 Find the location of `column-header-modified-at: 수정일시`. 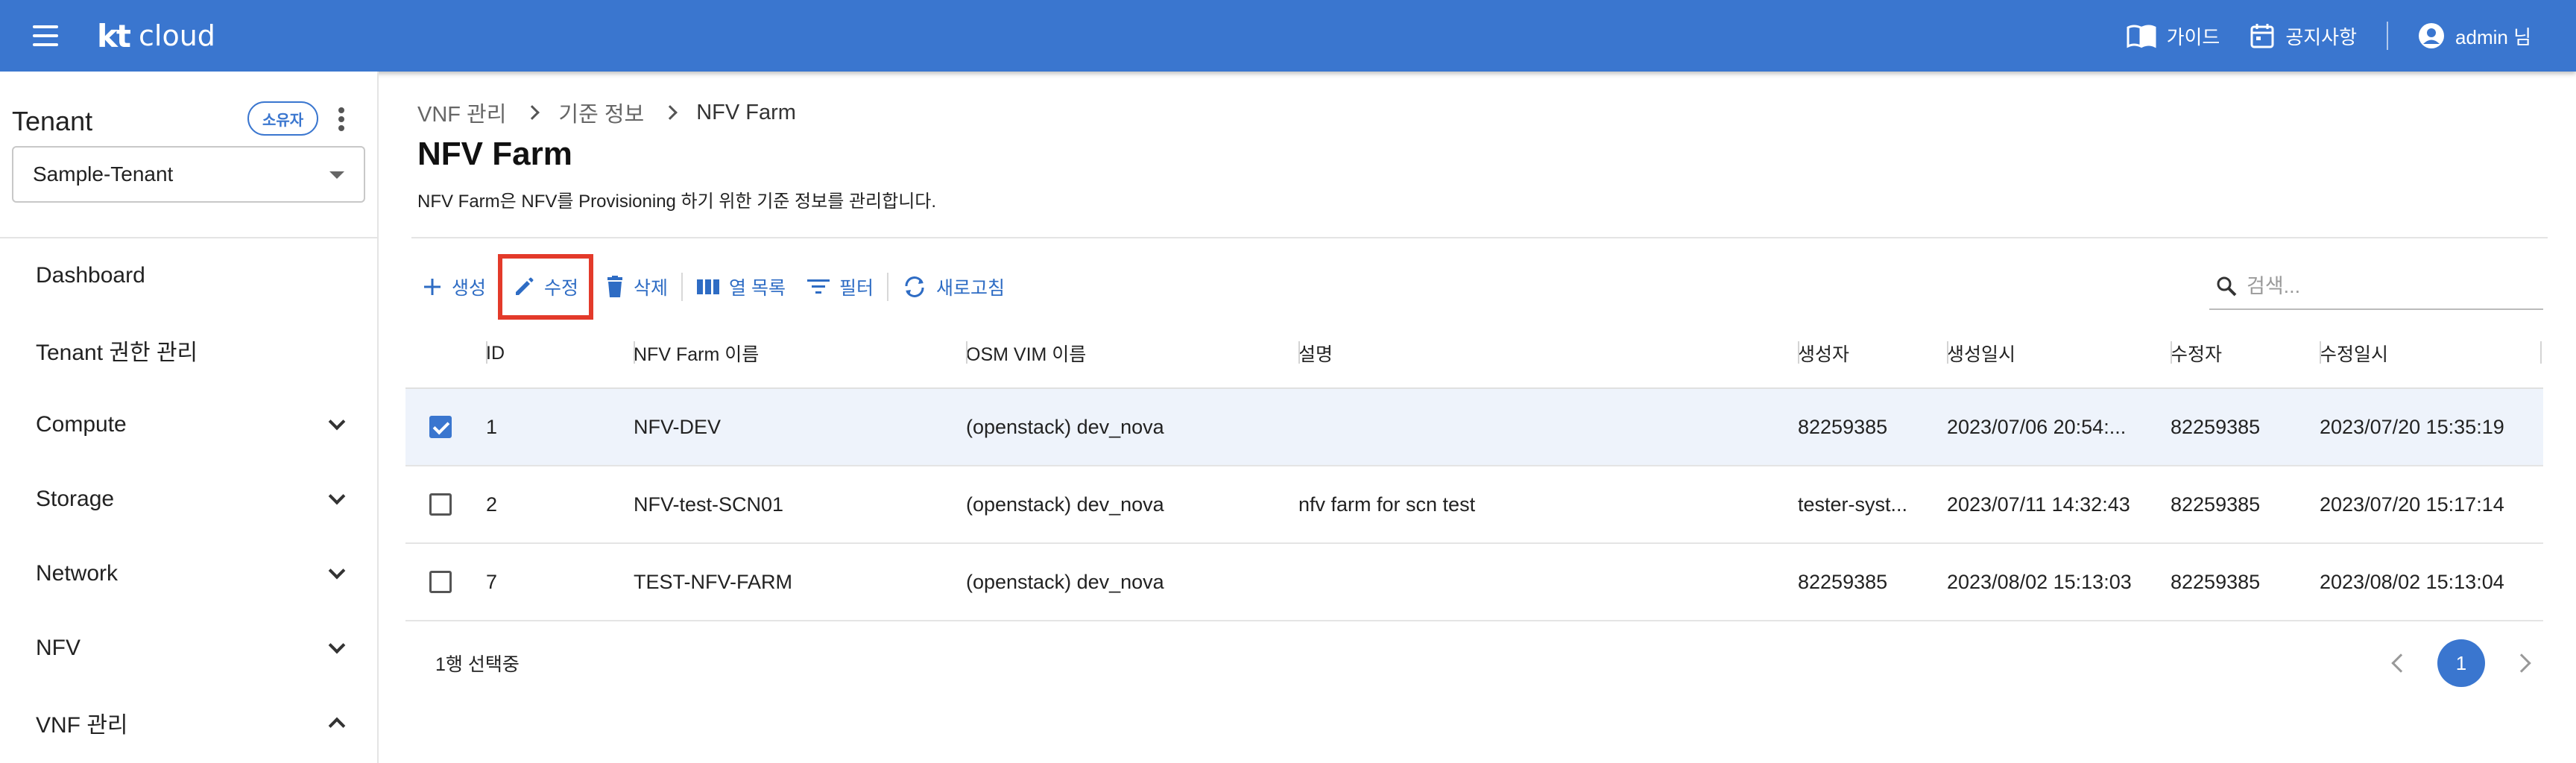

column-header-modified-at: 수정일시 is located at coordinates (2426, 353).